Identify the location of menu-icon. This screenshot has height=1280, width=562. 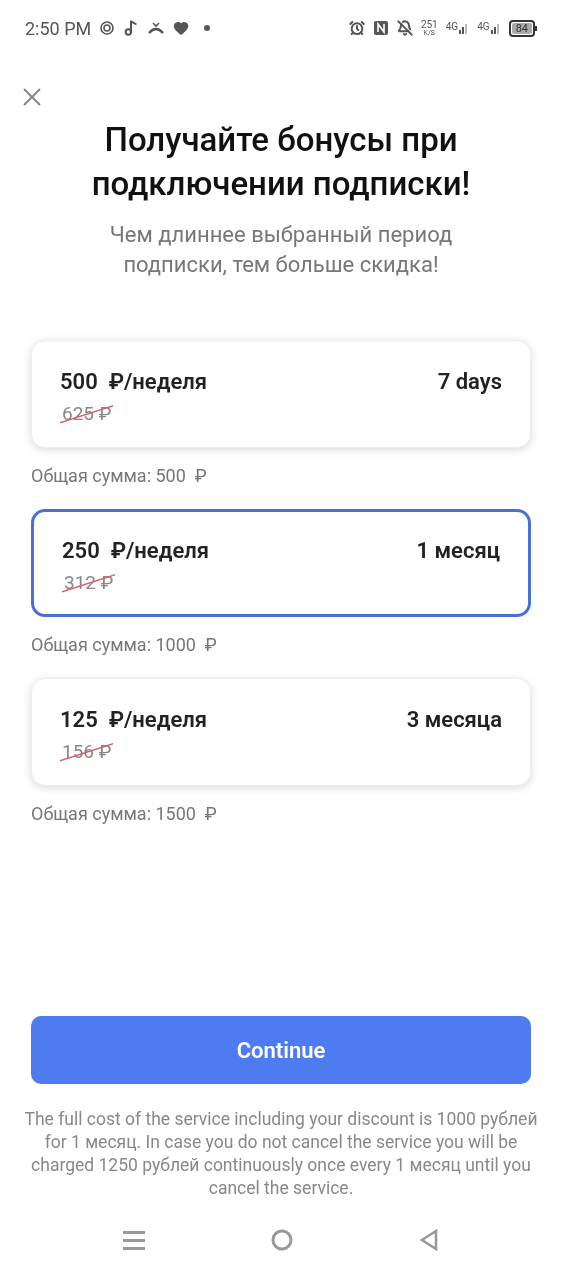
(134, 1240).